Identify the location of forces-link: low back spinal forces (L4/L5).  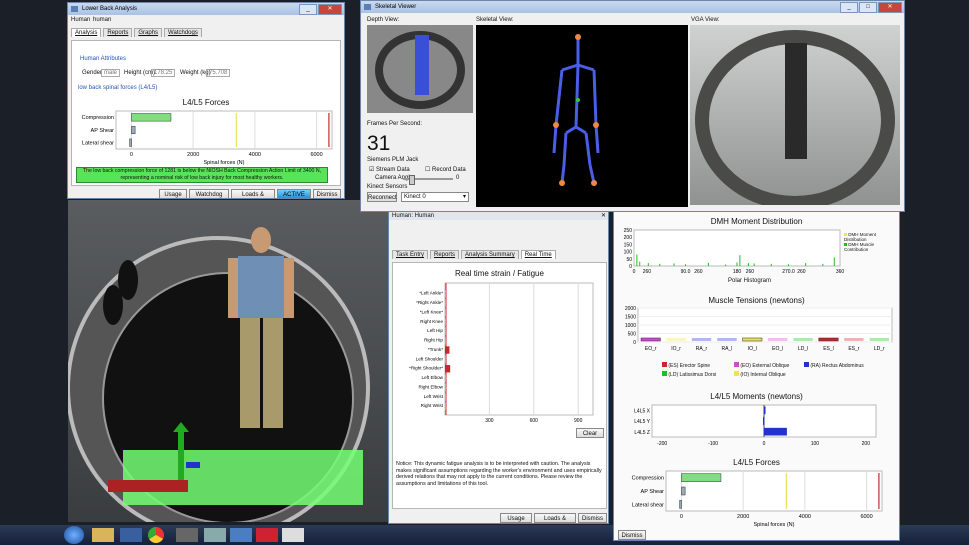
(117, 88).